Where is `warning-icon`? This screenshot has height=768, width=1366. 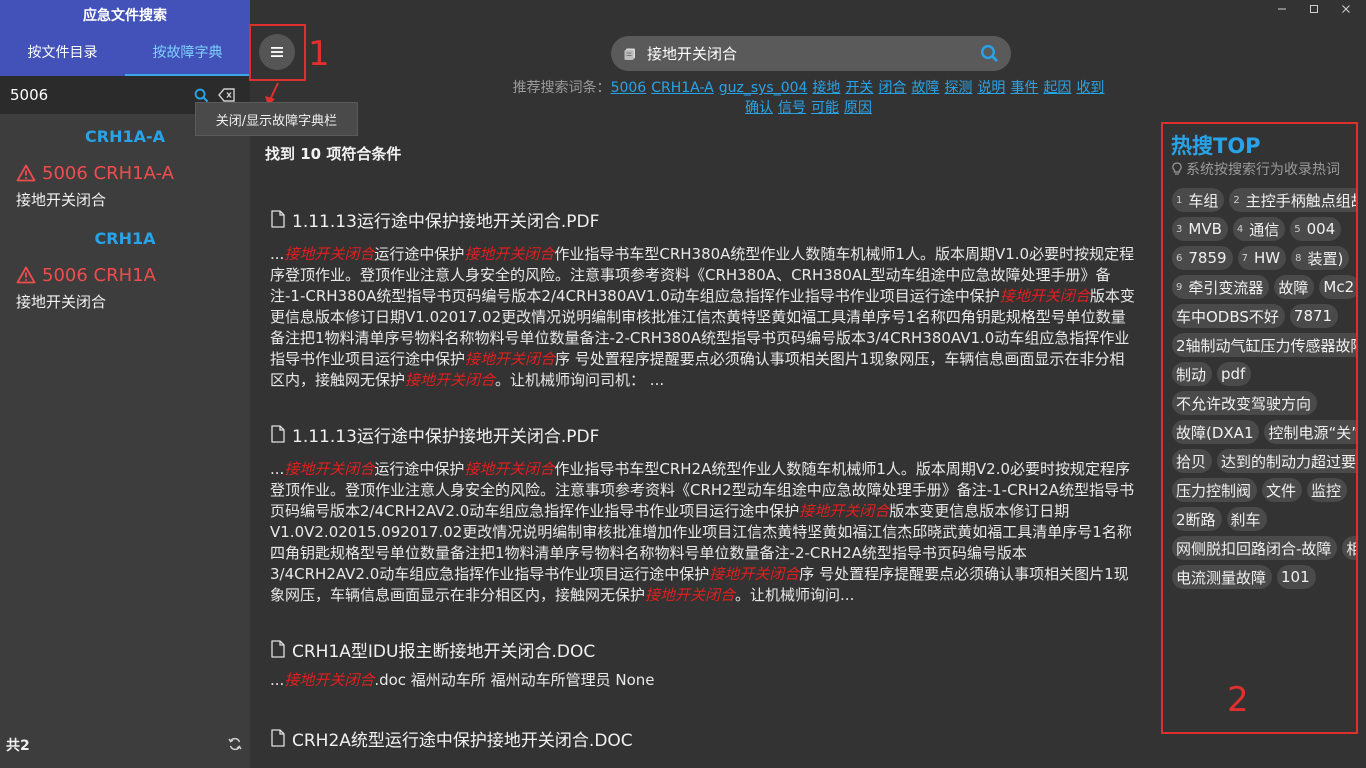 warning-icon is located at coordinates (26, 173).